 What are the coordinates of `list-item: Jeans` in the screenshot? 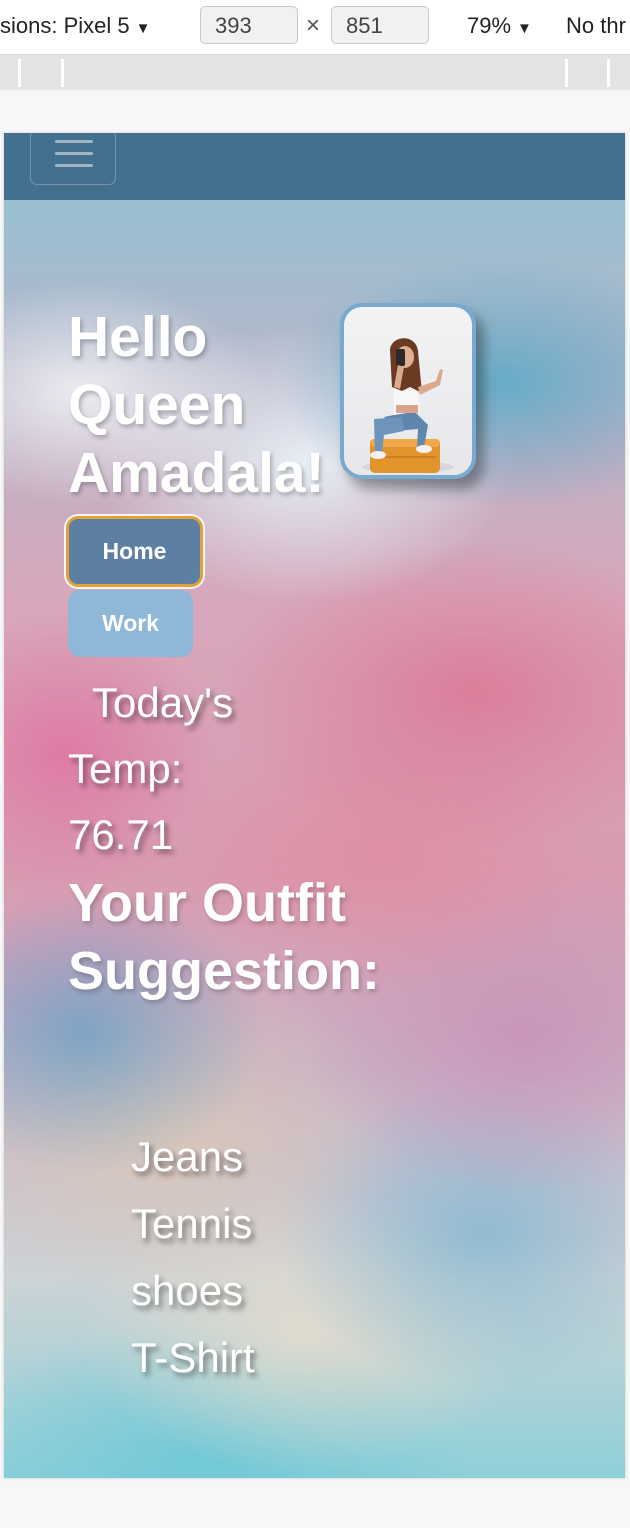 It's located at (187, 1156).